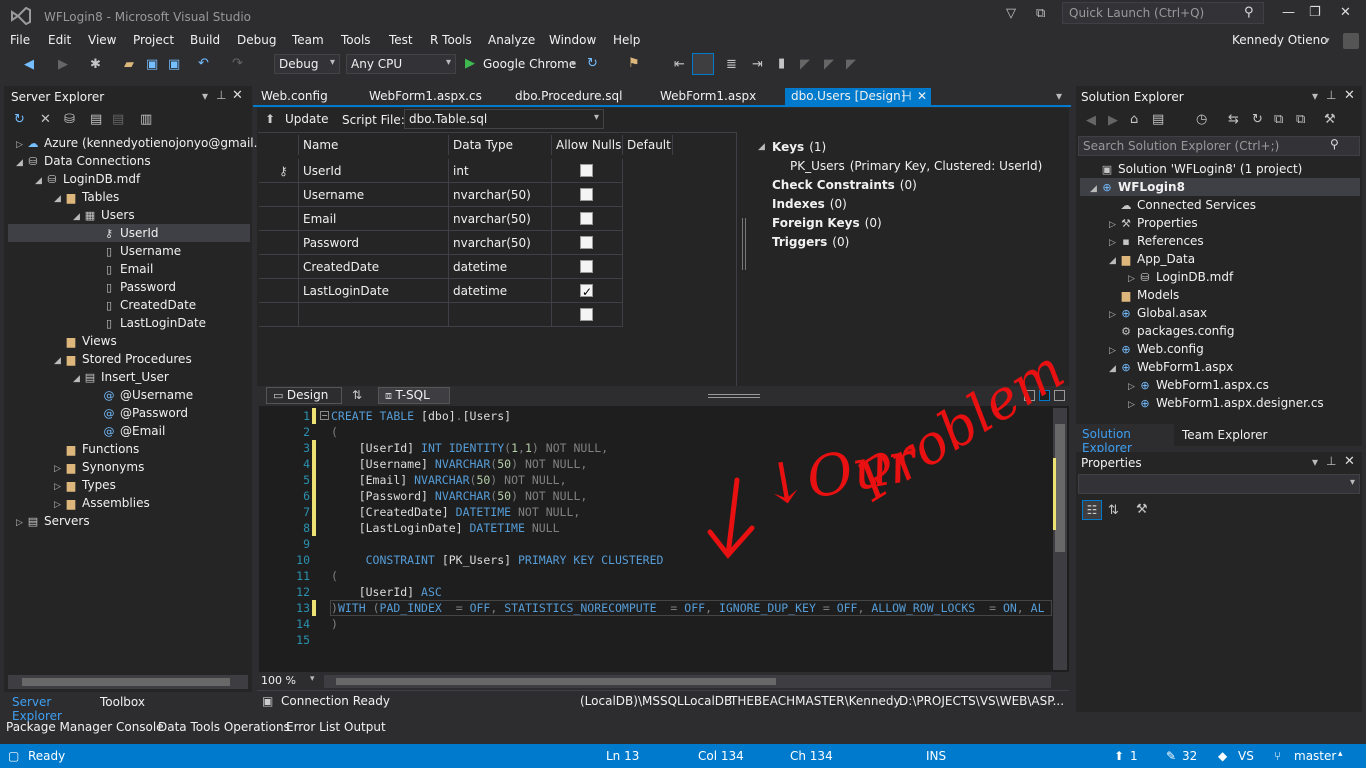 The image size is (1366, 768). What do you see at coordinates (829, 64) in the screenshot?
I see `next-bookmark-icon: ◤` at bounding box center [829, 64].